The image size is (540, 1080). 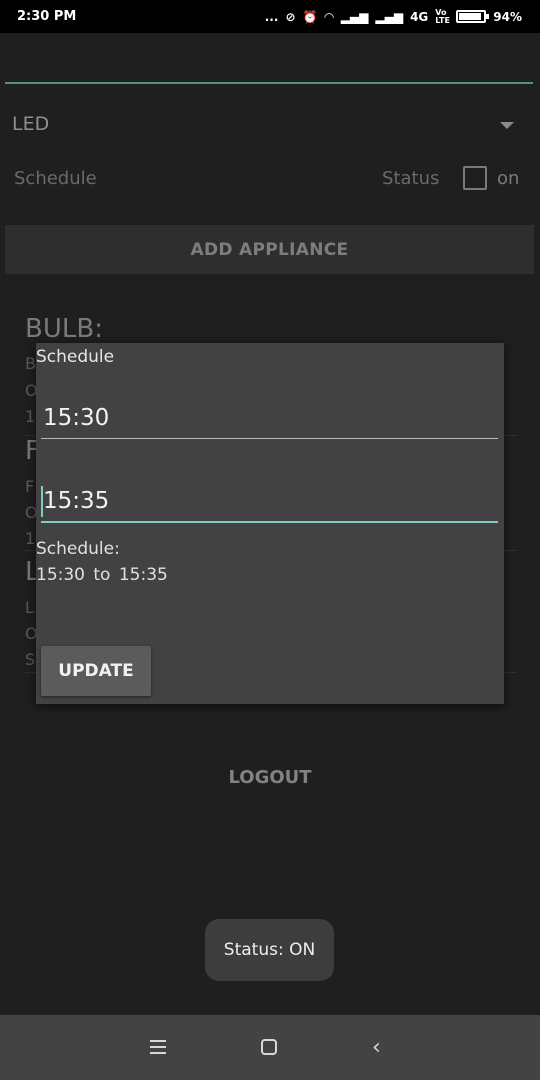 What do you see at coordinates (473, 16) in the screenshot?
I see `battery-icon` at bounding box center [473, 16].